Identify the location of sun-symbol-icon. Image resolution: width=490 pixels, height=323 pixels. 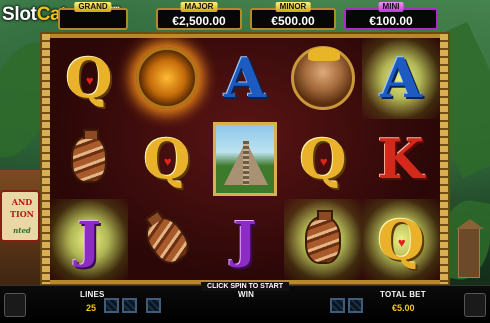
(167, 78).